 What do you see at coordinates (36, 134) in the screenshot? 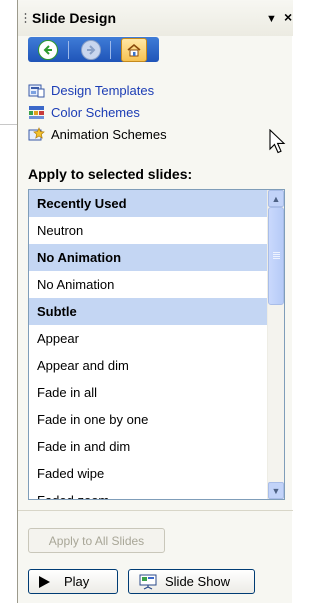
I see `animation-schemes-icon` at bounding box center [36, 134].